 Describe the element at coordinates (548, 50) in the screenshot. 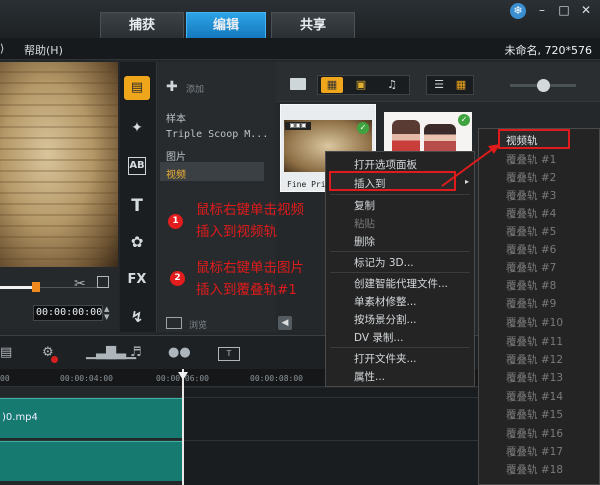

I see `project-info: 未命名, 720*576` at that location.